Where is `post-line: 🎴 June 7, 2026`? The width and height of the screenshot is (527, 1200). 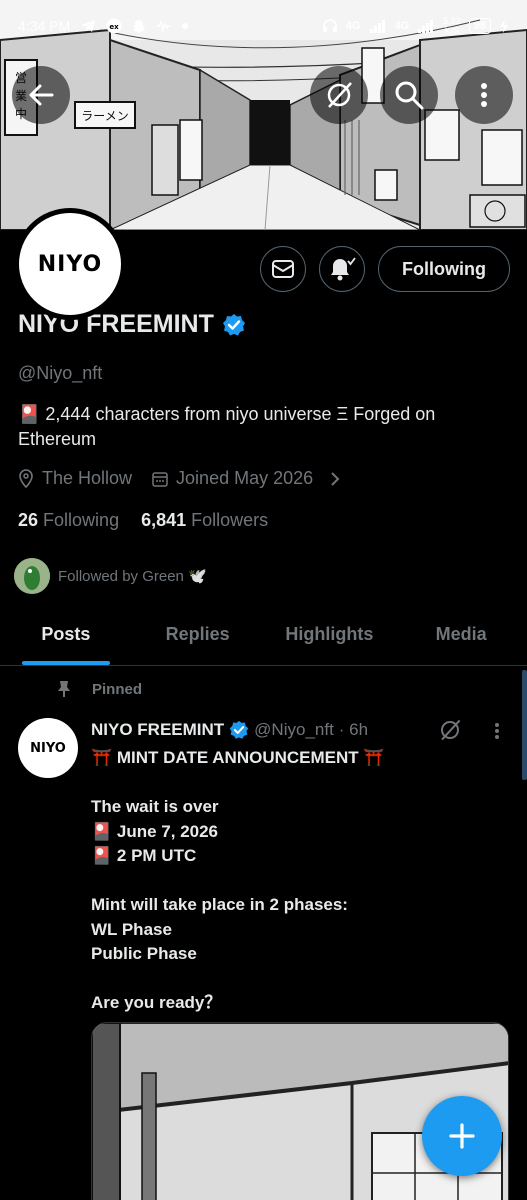
post-line: 🎴 June 7, 2026 is located at coordinates (155, 831).